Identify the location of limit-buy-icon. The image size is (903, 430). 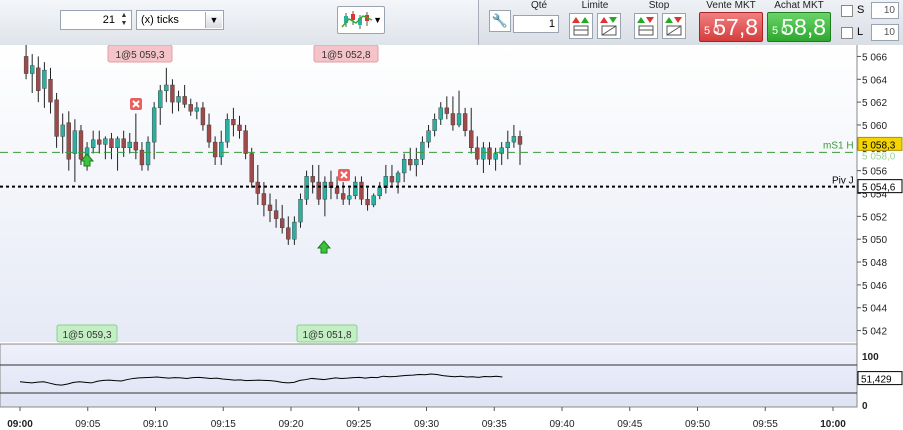
(580, 26).